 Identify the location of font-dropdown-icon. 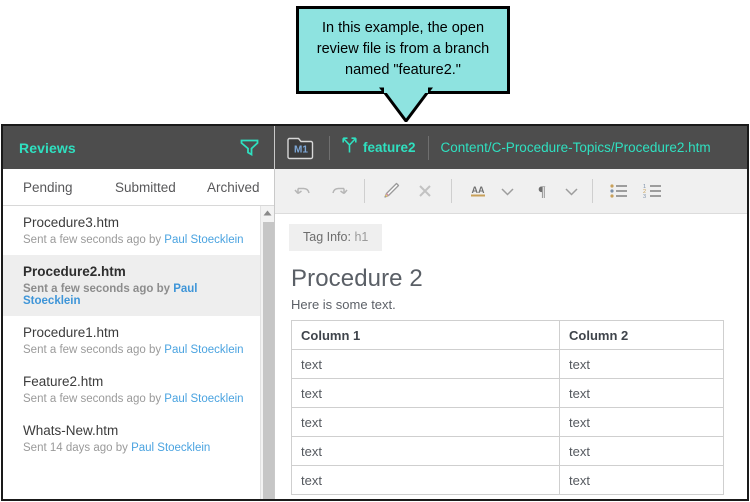
(507, 191).